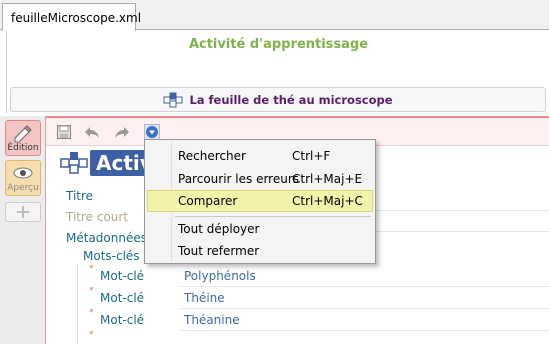 This screenshot has height=344, width=549. Describe the element at coordinates (80, 196) in the screenshot. I see `field-label-titre: Titre` at that location.